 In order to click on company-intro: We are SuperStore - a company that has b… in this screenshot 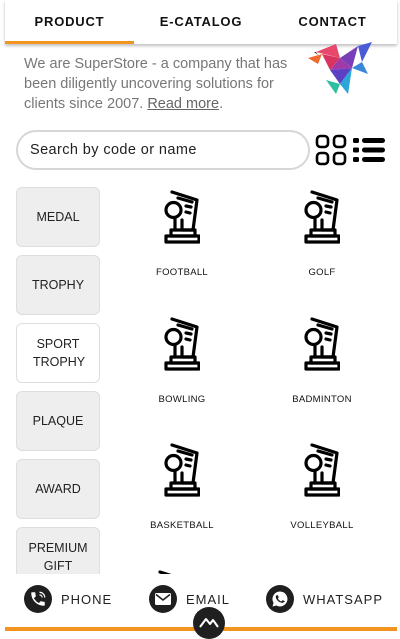, I will do `click(165, 84)`.